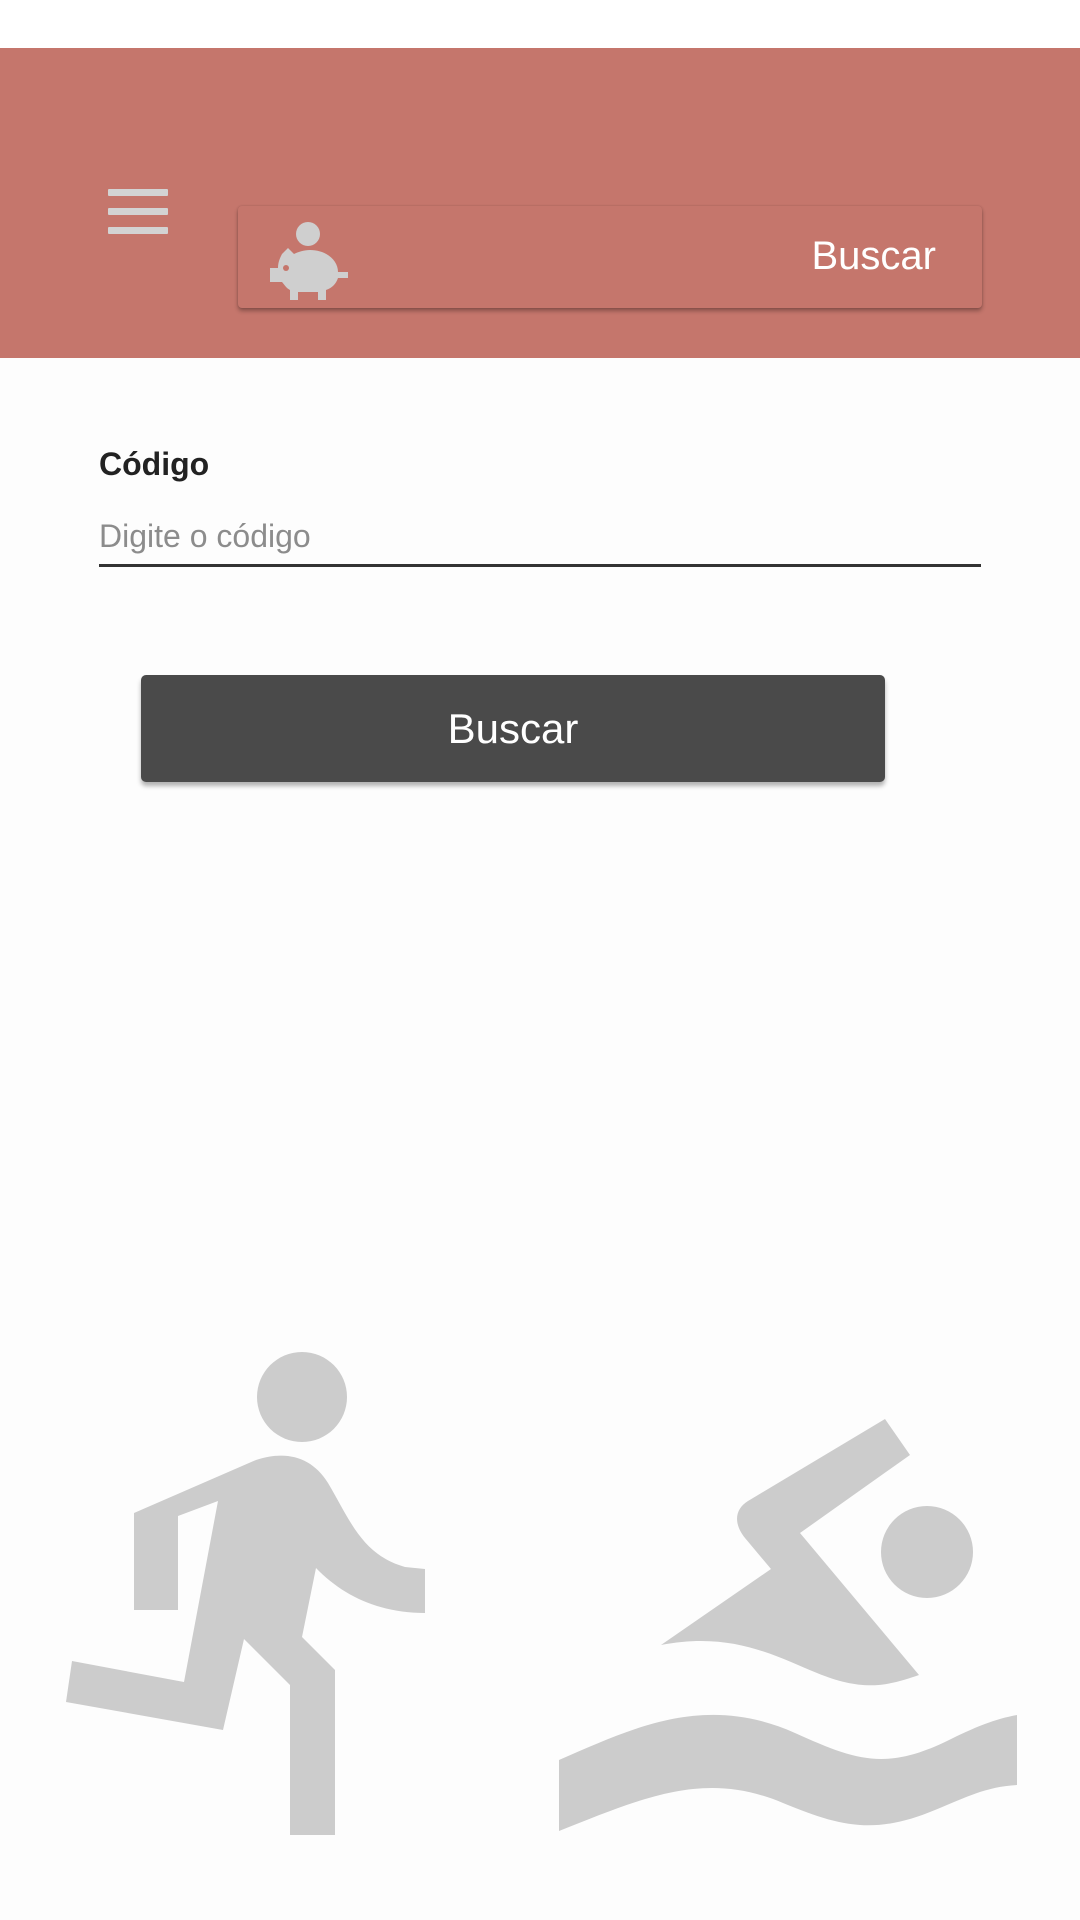 The height and width of the screenshot is (1920, 1080). What do you see at coordinates (874, 256) in the screenshot?
I see `search-bar-label: Buscar` at bounding box center [874, 256].